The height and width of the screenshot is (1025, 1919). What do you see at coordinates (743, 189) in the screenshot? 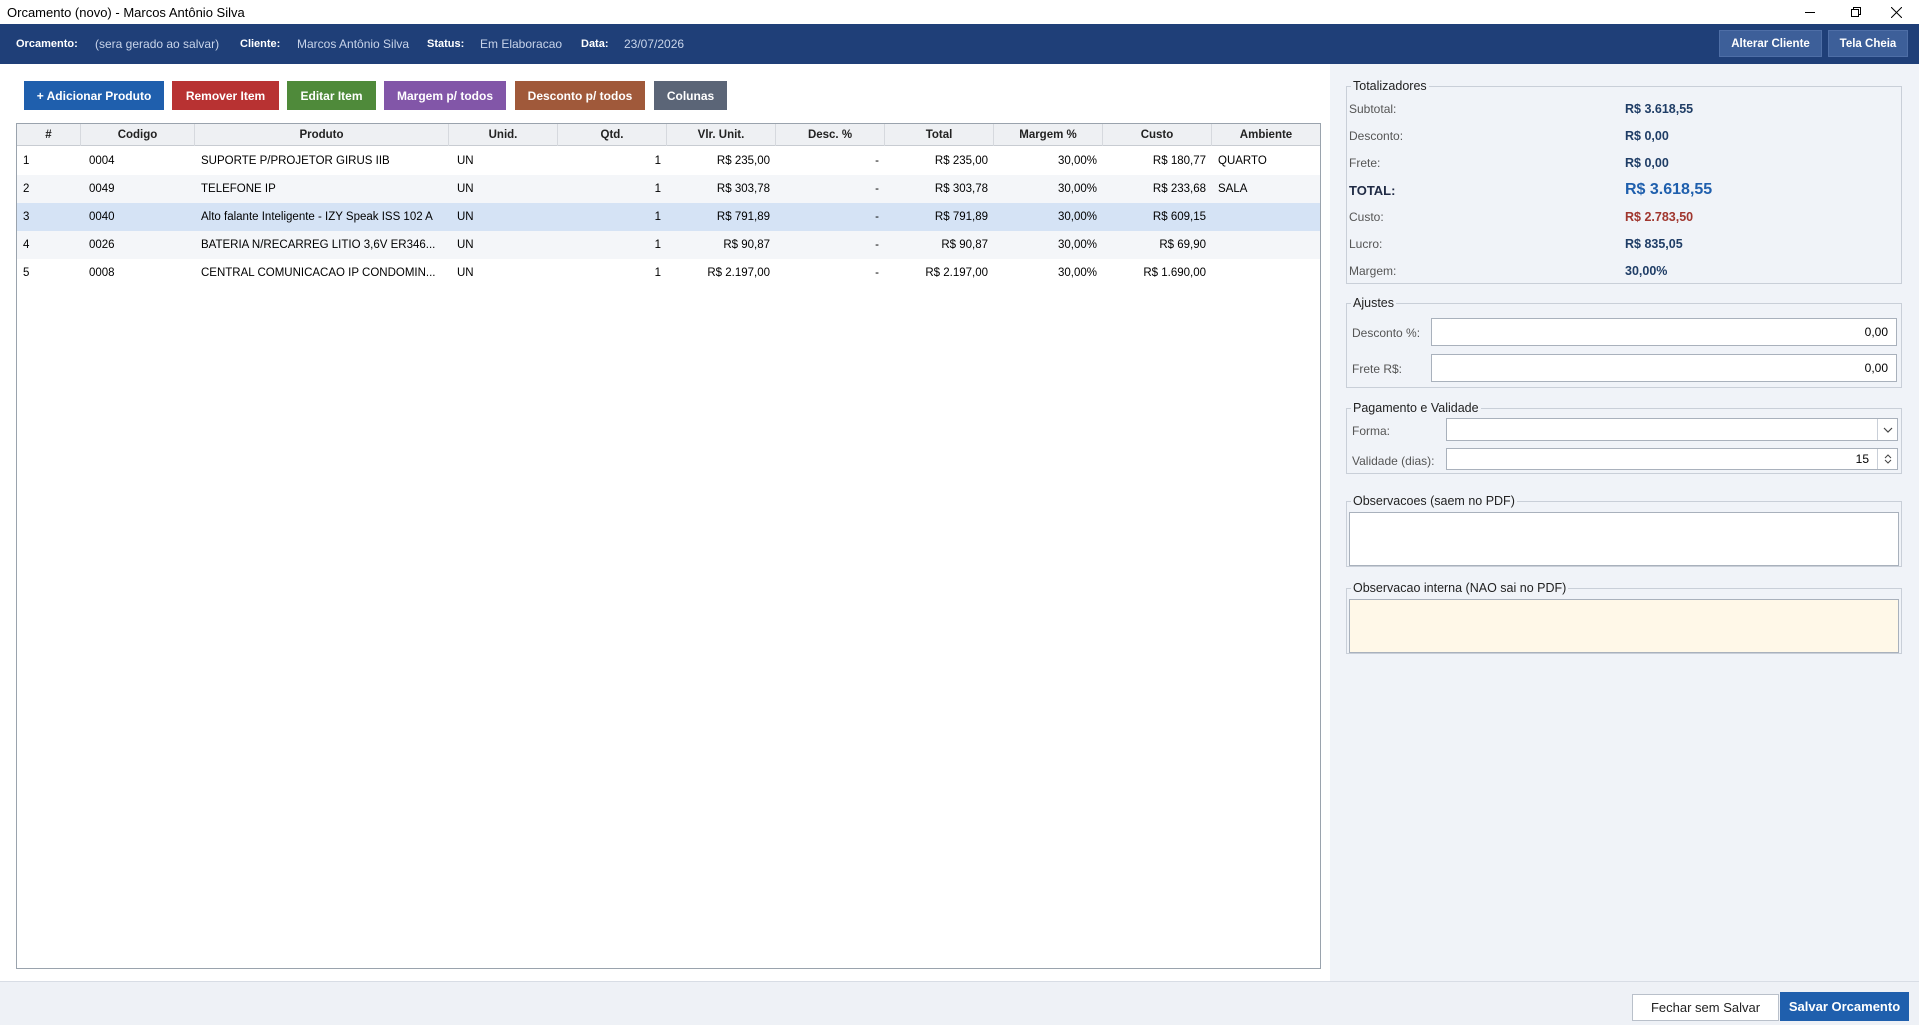
I see `cell-vlr-unit: R$ 303,78` at bounding box center [743, 189].